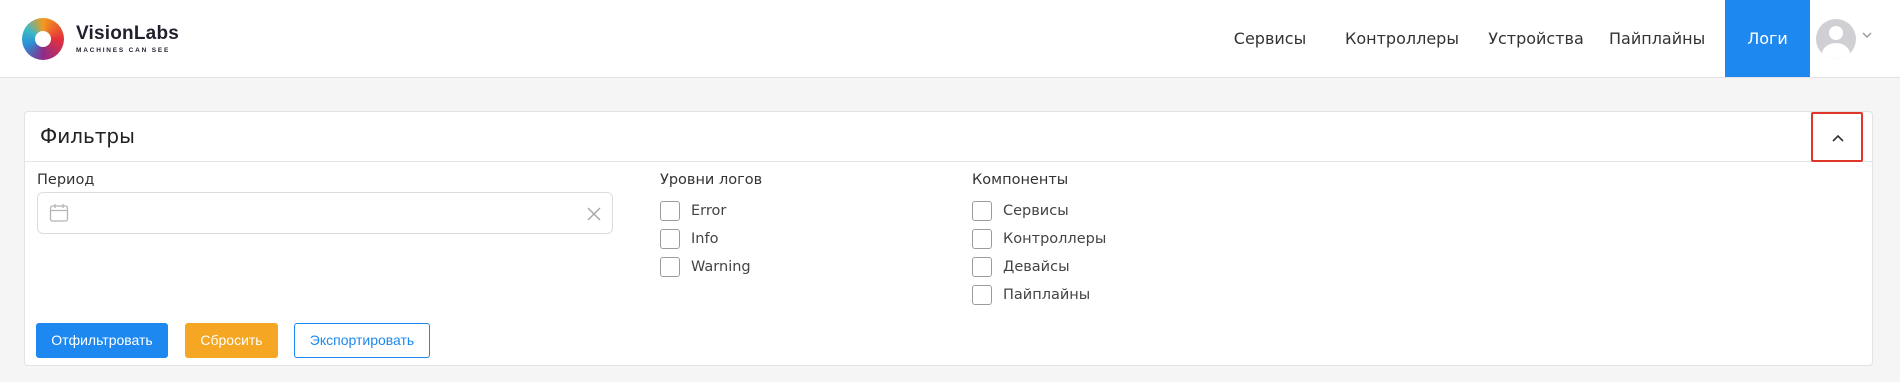  Describe the element at coordinates (689, 239) in the screenshot. I see `checkbox-log-level-info: Info` at that location.